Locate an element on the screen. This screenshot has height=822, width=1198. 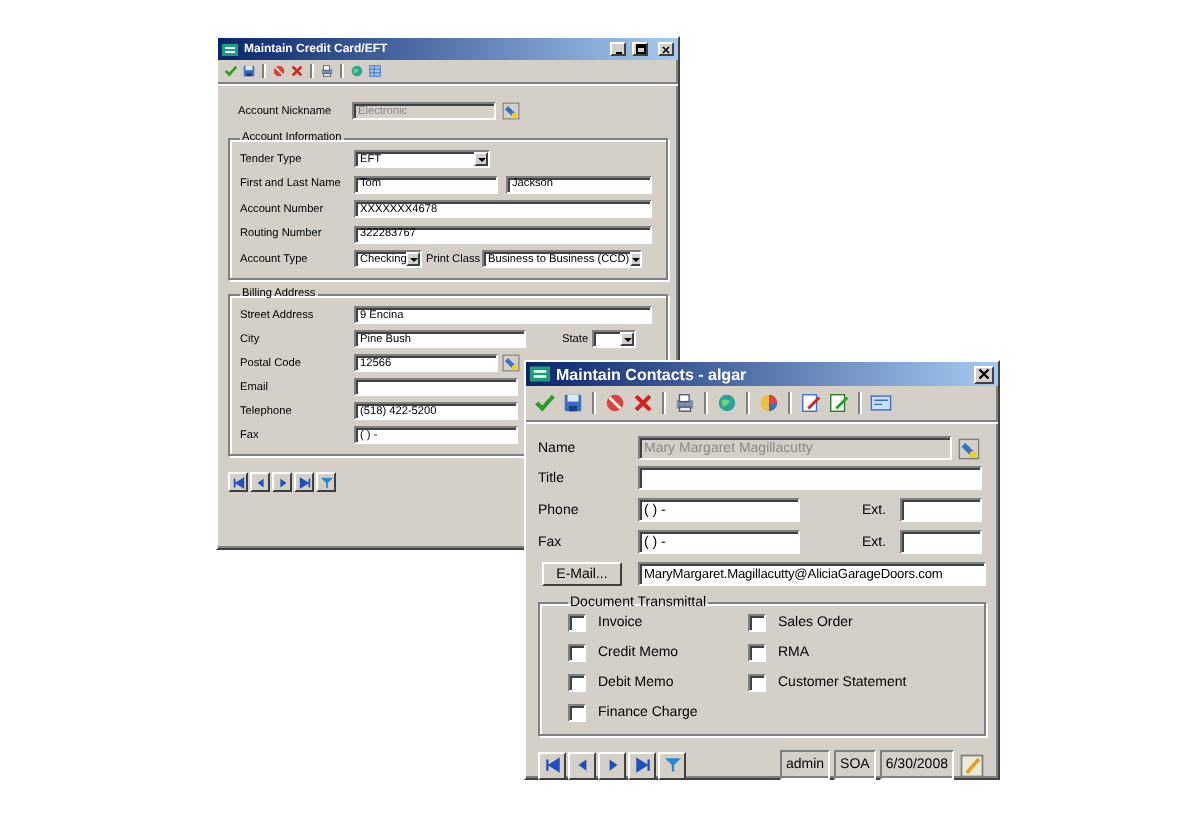
next-record-icon is located at coordinates (282, 482).